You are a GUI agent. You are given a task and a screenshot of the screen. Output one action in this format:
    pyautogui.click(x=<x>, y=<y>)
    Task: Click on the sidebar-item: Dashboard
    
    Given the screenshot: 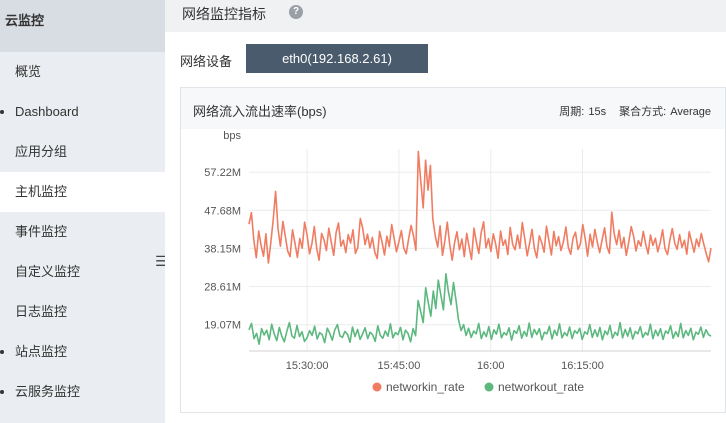 What is the action you would take?
    pyautogui.click(x=82, y=112)
    